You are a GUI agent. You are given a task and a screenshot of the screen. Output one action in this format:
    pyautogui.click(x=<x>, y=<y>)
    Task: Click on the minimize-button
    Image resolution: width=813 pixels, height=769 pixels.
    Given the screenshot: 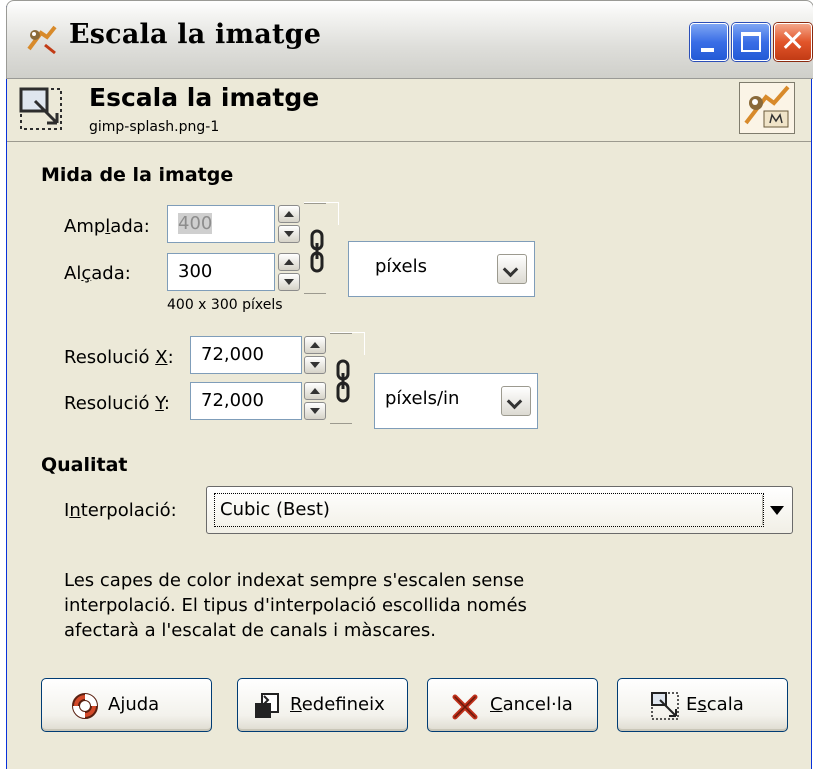 What is the action you would take?
    pyautogui.click(x=709, y=42)
    